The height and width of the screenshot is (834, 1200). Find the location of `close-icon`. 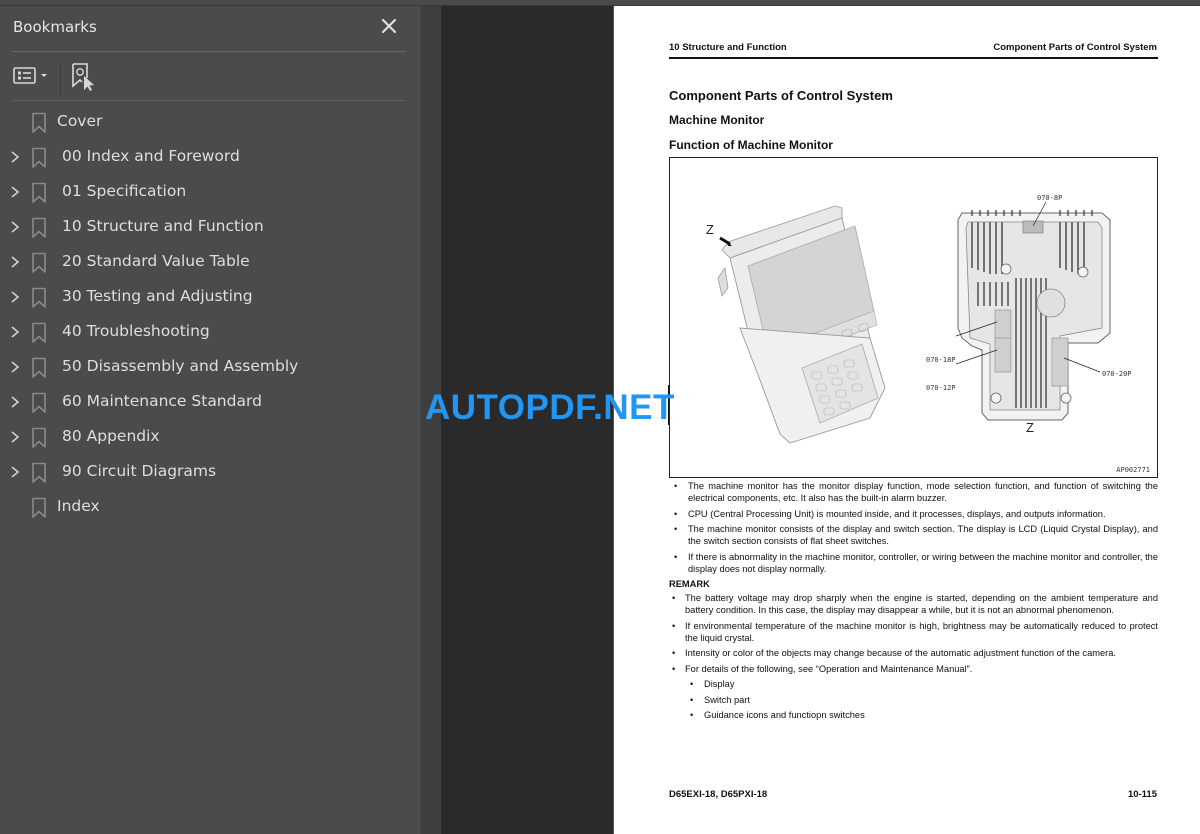

close-icon is located at coordinates (389, 26).